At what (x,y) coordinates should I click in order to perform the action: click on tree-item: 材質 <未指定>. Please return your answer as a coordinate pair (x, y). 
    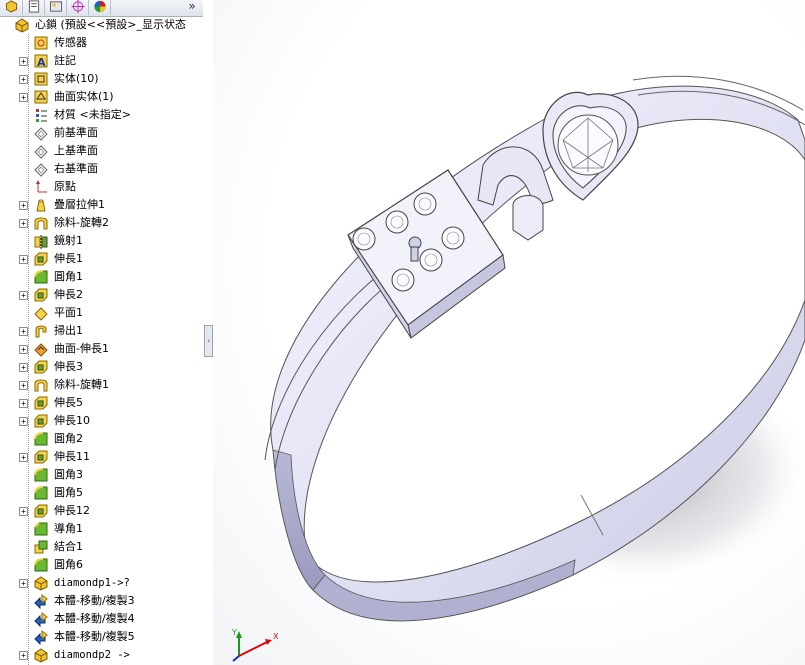
    Looking at the image, I should click on (101, 115).